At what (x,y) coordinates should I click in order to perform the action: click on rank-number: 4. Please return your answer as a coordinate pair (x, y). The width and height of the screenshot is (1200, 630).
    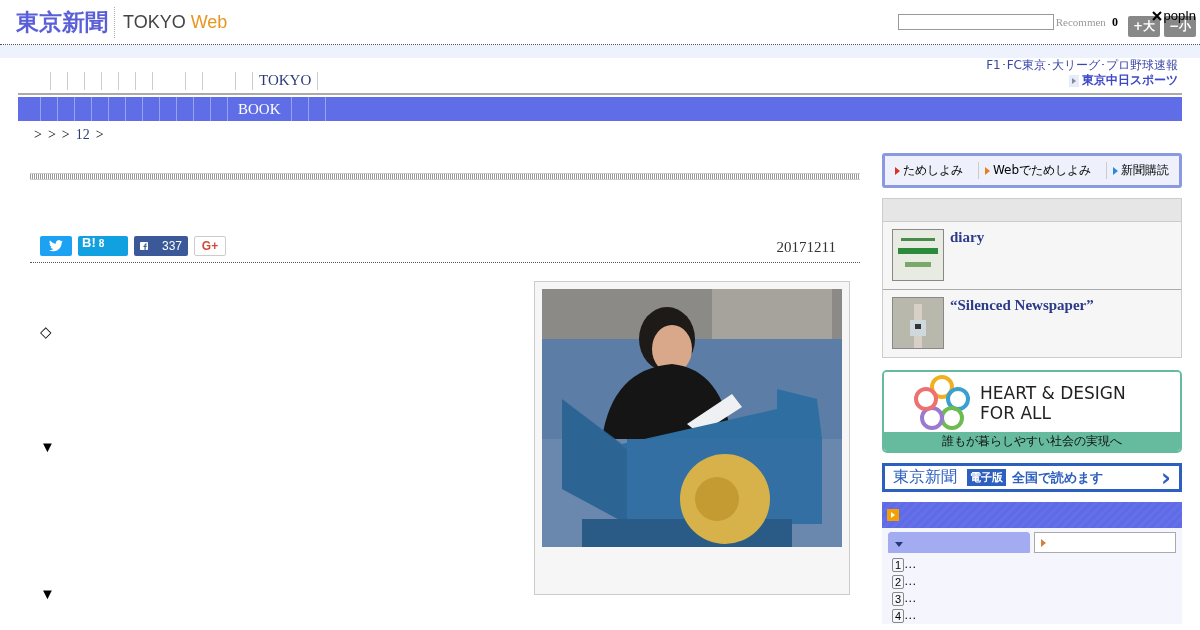
    Looking at the image, I should click on (898, 615).